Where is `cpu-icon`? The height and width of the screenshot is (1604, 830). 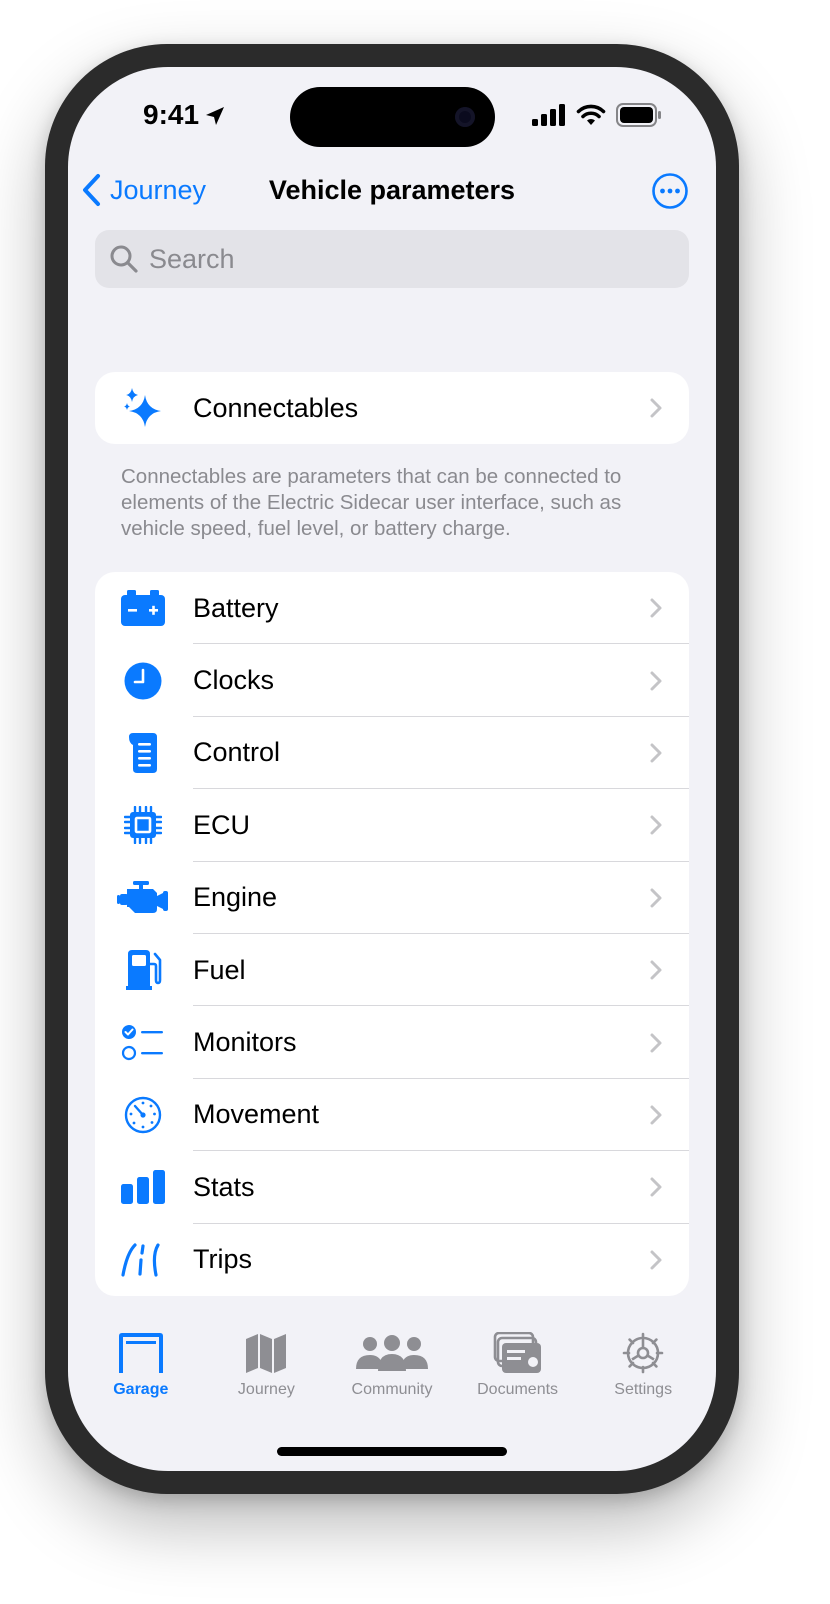
cpu-icon is located at coordinates (143, 825).